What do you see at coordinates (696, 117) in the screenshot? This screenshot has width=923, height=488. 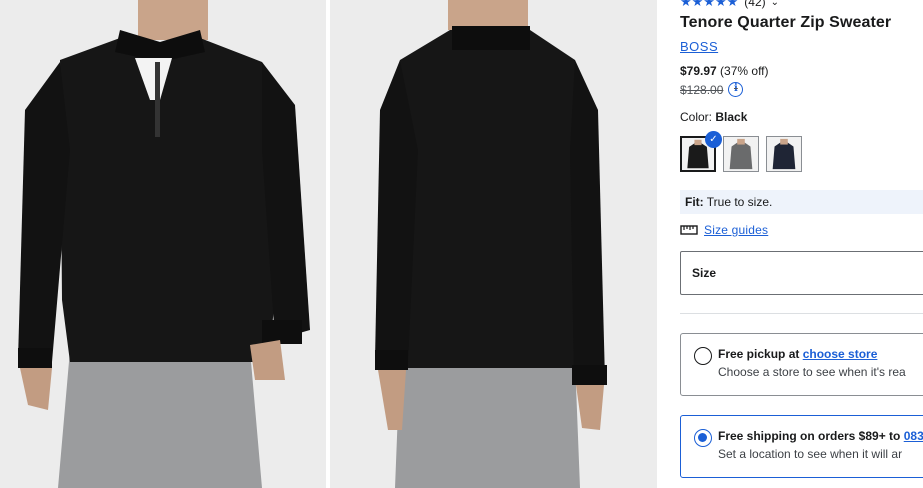 I see `color-label-text: Color:` at bounding box center [696, 117].